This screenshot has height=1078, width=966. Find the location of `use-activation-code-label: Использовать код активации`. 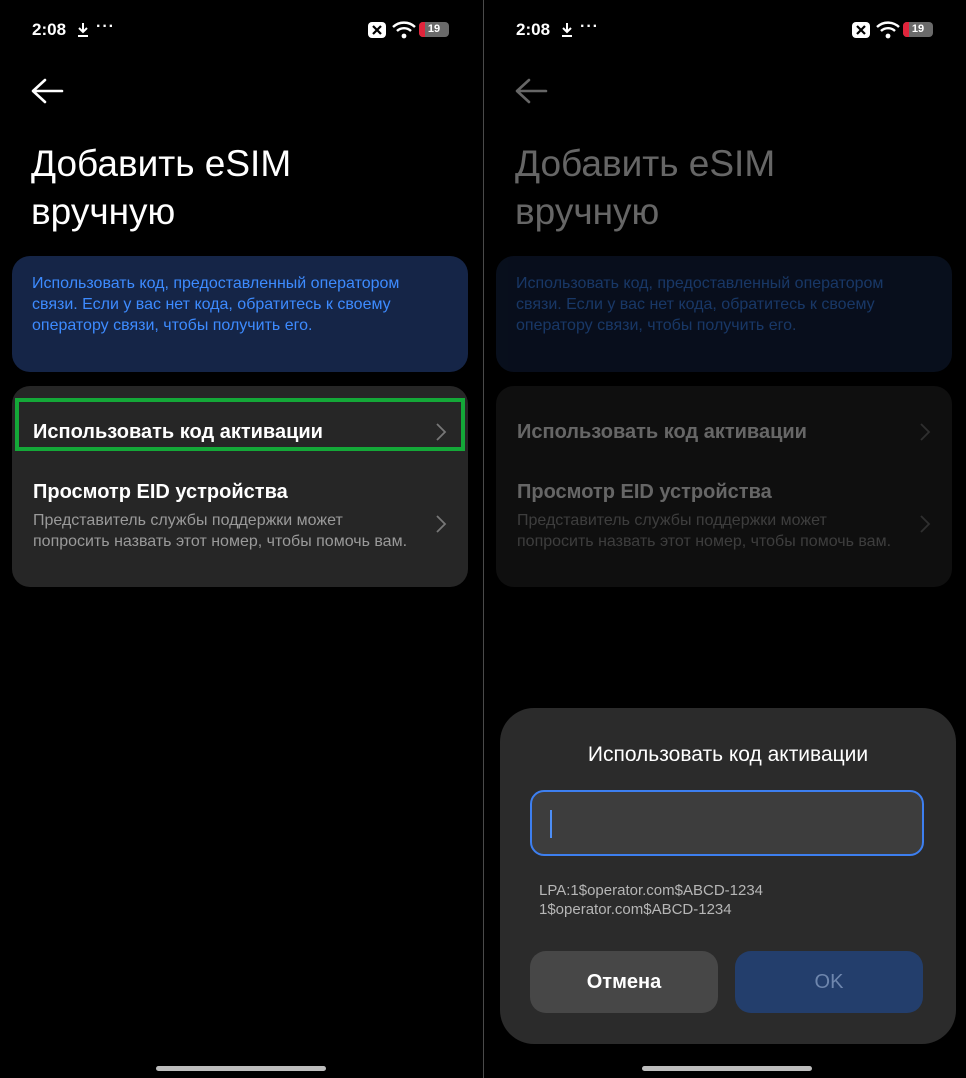

use-activation-code-label: Использовать код активации is located at coordinates (662, 432).